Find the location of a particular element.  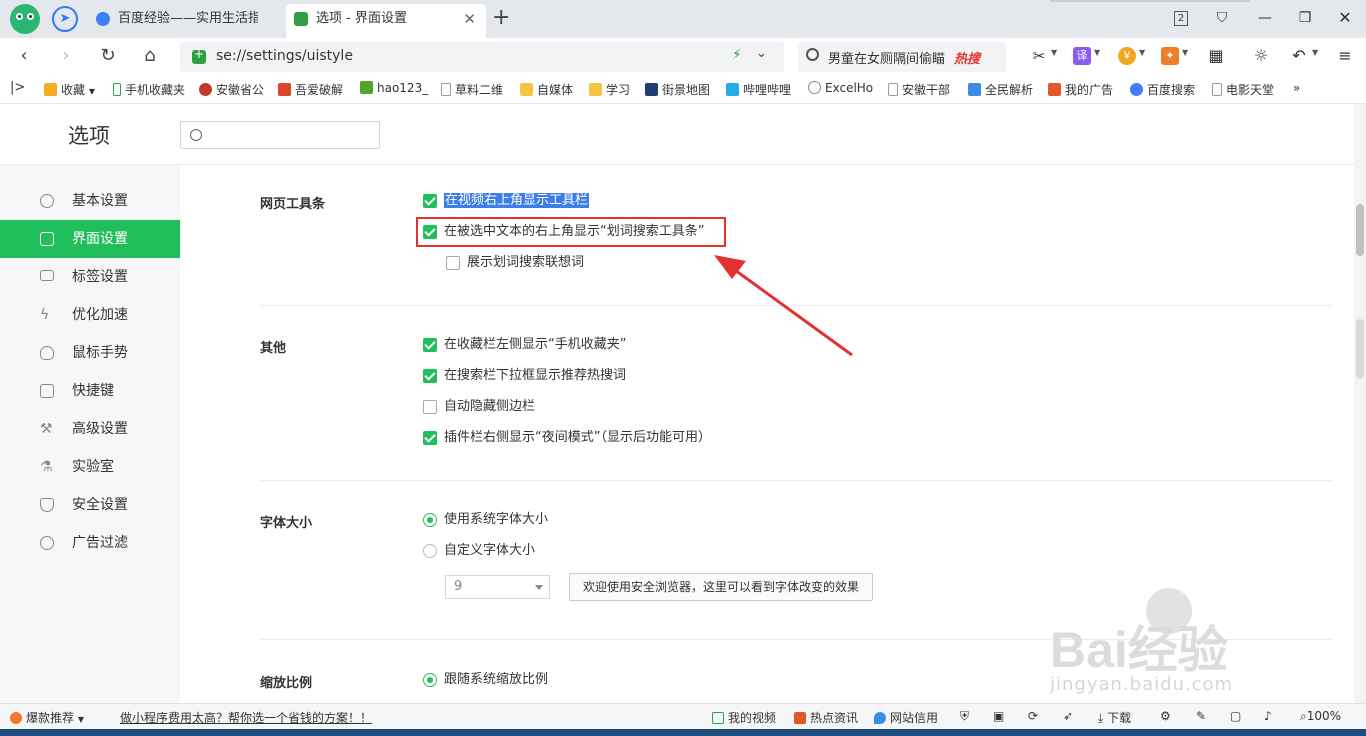

sync-icon: ⟳ is located at coordinates (1033, 716).